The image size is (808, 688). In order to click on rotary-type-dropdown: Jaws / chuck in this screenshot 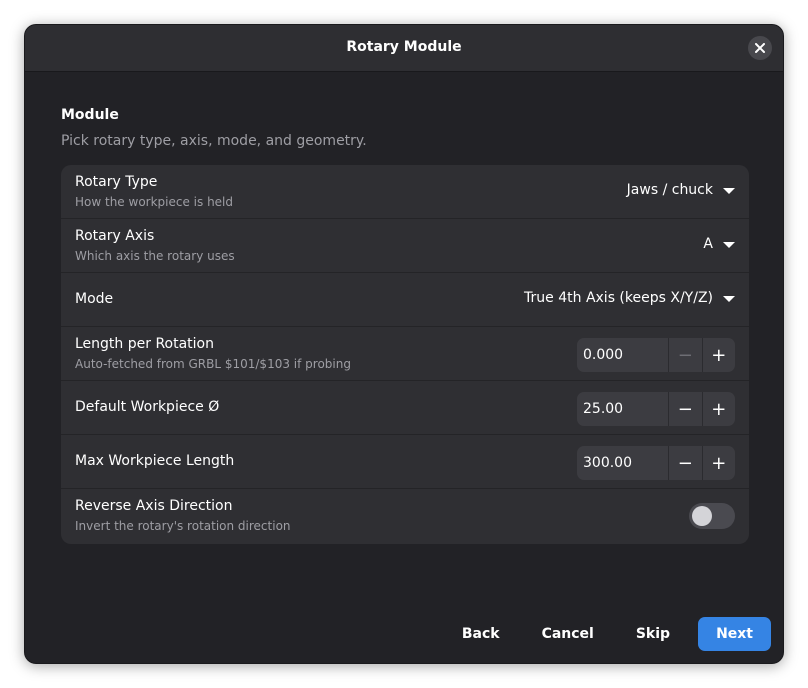, I will do `click(681, 190)`.